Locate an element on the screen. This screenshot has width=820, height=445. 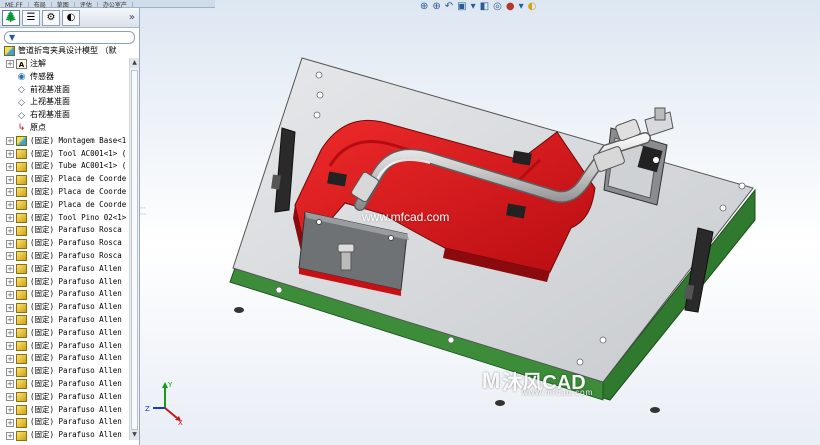
tree-item-label: (固定) Parafuso Rosca is located at coordinates (76, 255).